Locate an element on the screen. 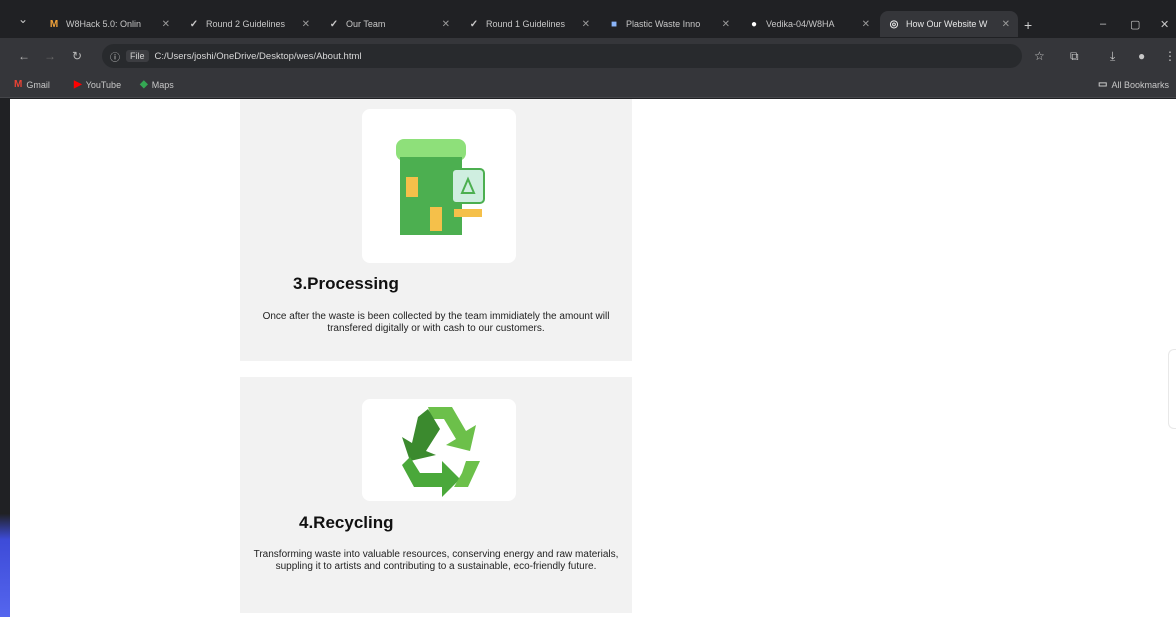 The height and width of the screenshot is (617, 1176). globe-favicon-icon: ◎ is located at coordinates (894, 24).